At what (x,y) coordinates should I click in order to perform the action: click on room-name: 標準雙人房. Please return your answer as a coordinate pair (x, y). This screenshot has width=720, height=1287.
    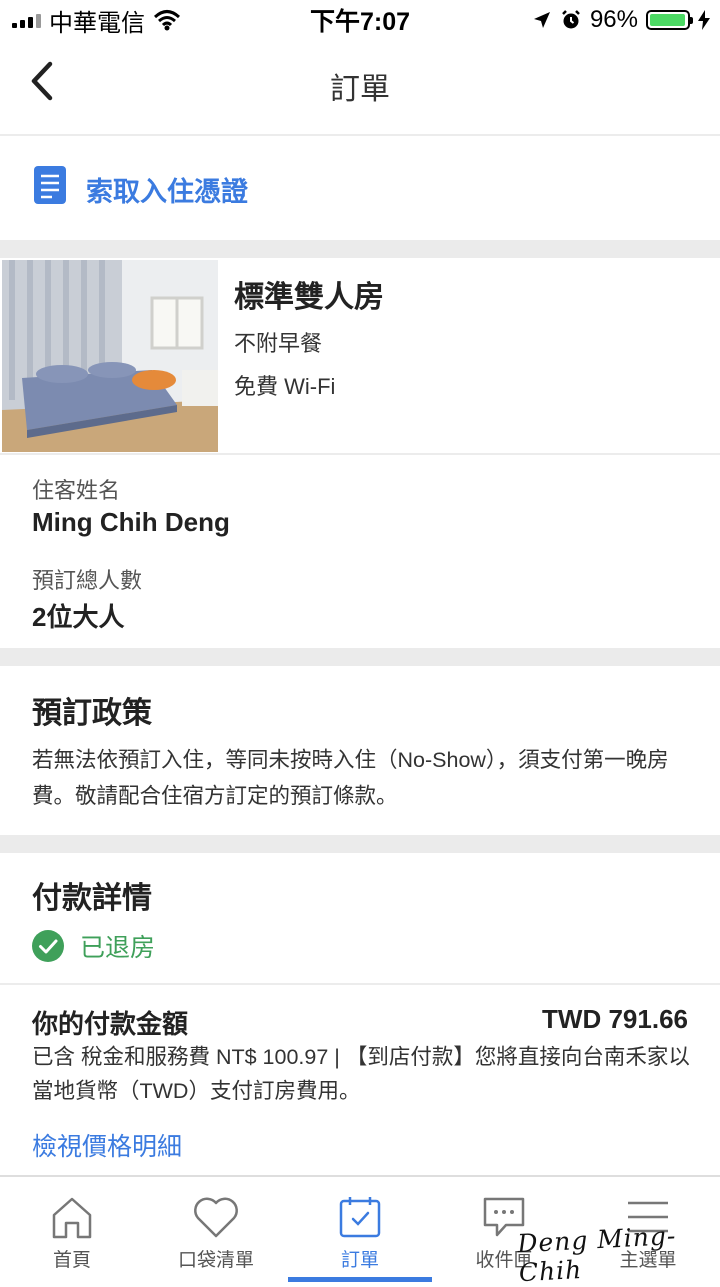
    Looking at the image, I should click on (309, 297).